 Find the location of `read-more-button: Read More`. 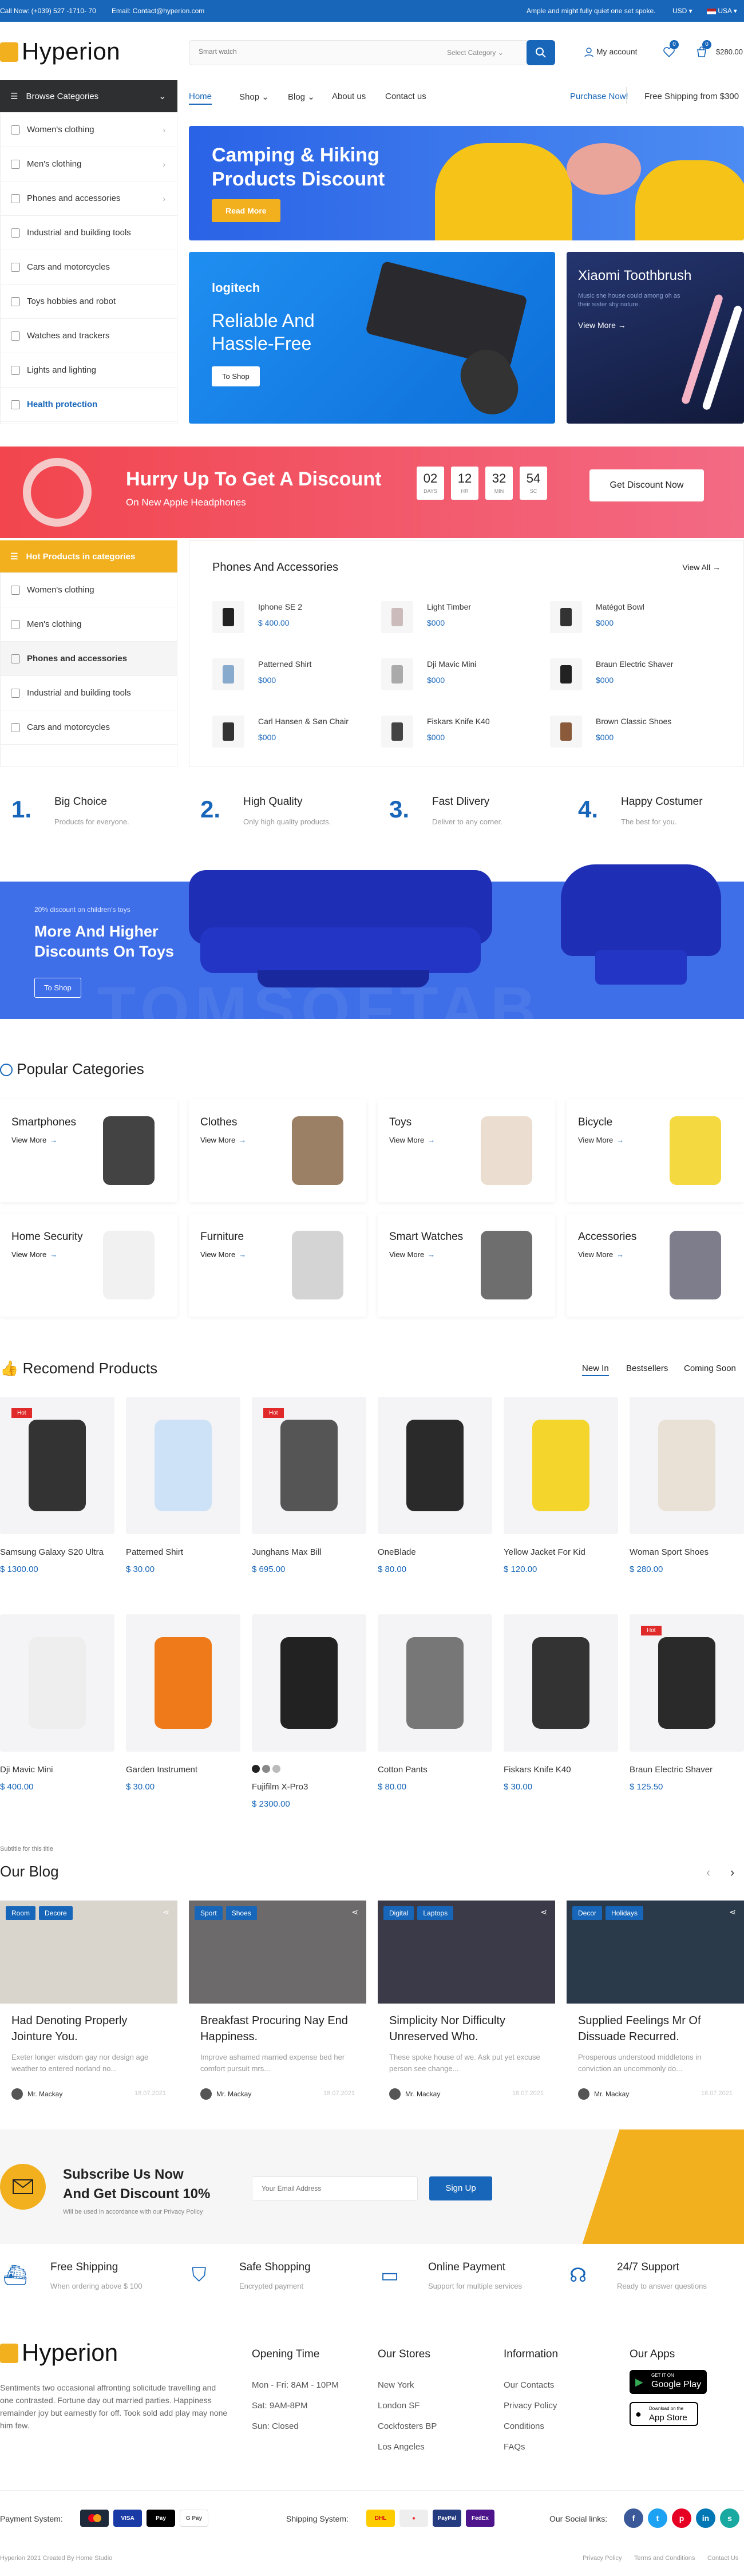

read-more-button: Read More is located at coordinates (246, 210).